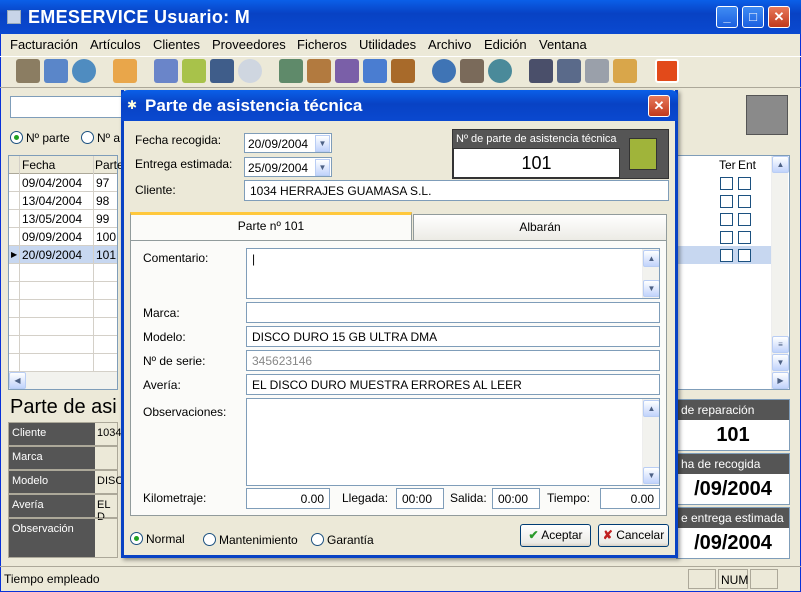  What do you see at coordinates (555, 535) in the screenshot?
I see `accept-button: ✔ Aceptar` at bounding box center [555, 535].